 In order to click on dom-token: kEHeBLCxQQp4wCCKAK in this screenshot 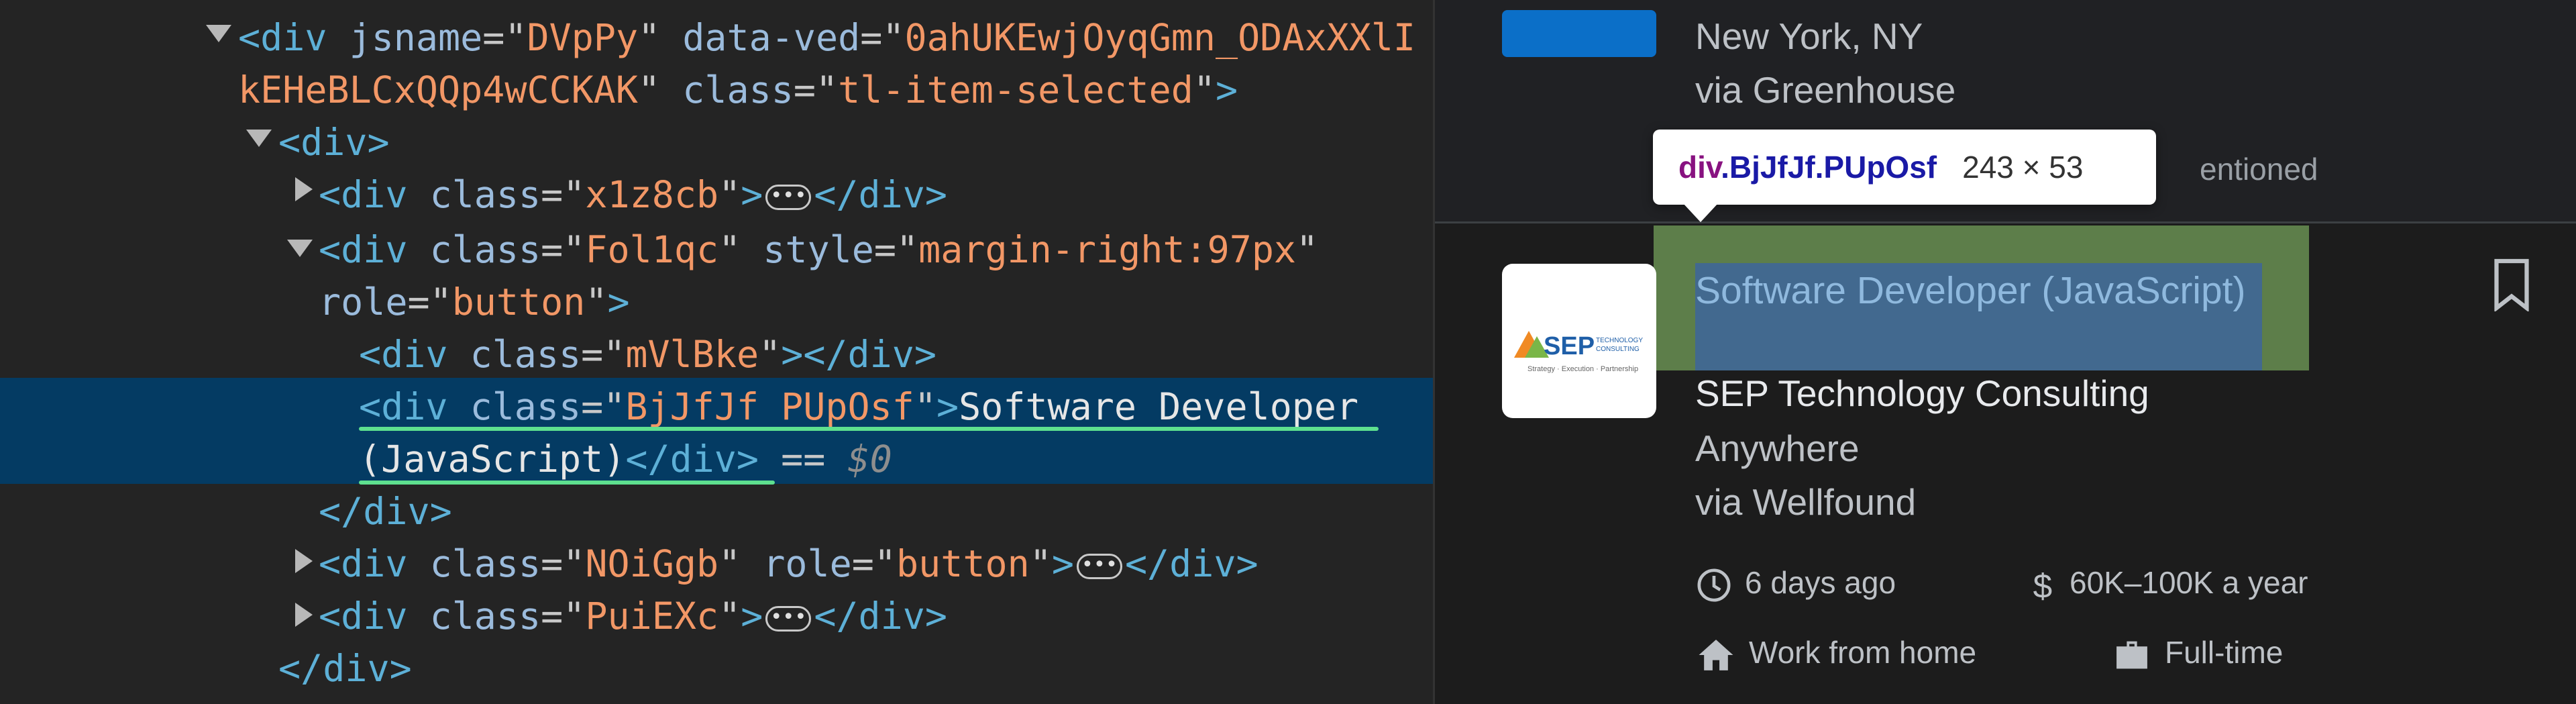, I will do `click(438, 89)`.